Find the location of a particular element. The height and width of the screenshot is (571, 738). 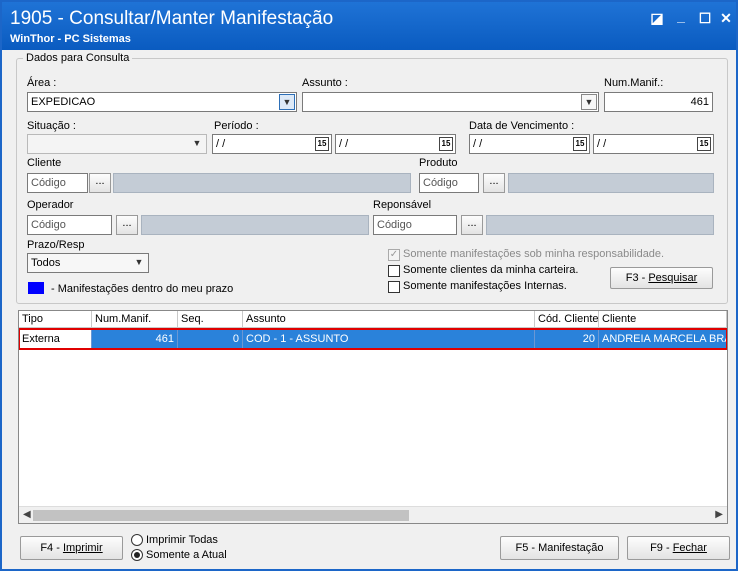

produto-codigo-input: Código is located at coordinates (449, 183).